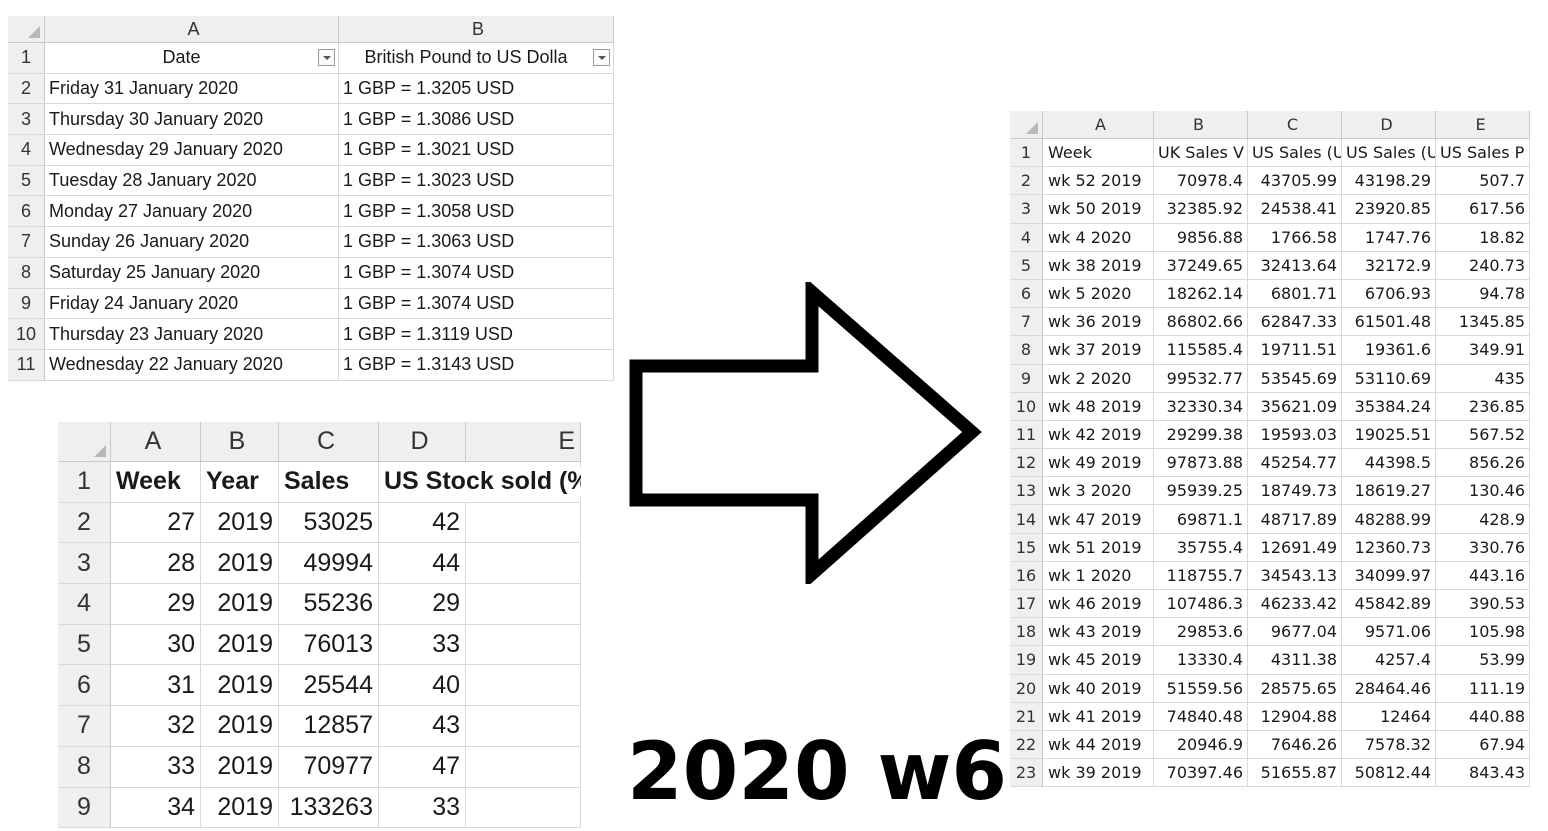 The width and height of the screenshot is (1548, 831). I want to click on data-cell: wk 47 2019, so click(1098, 519).